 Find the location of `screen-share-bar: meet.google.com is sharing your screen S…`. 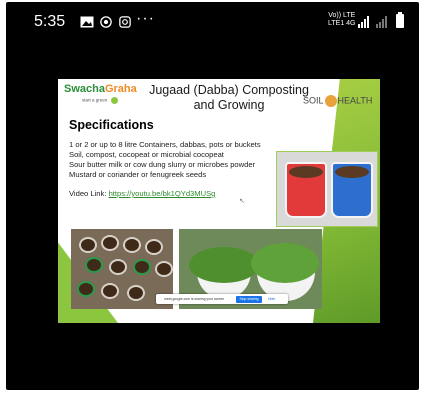

screen-share-bar: meet.google.com is sharing your screen S… is located at coordinates (222, 299).